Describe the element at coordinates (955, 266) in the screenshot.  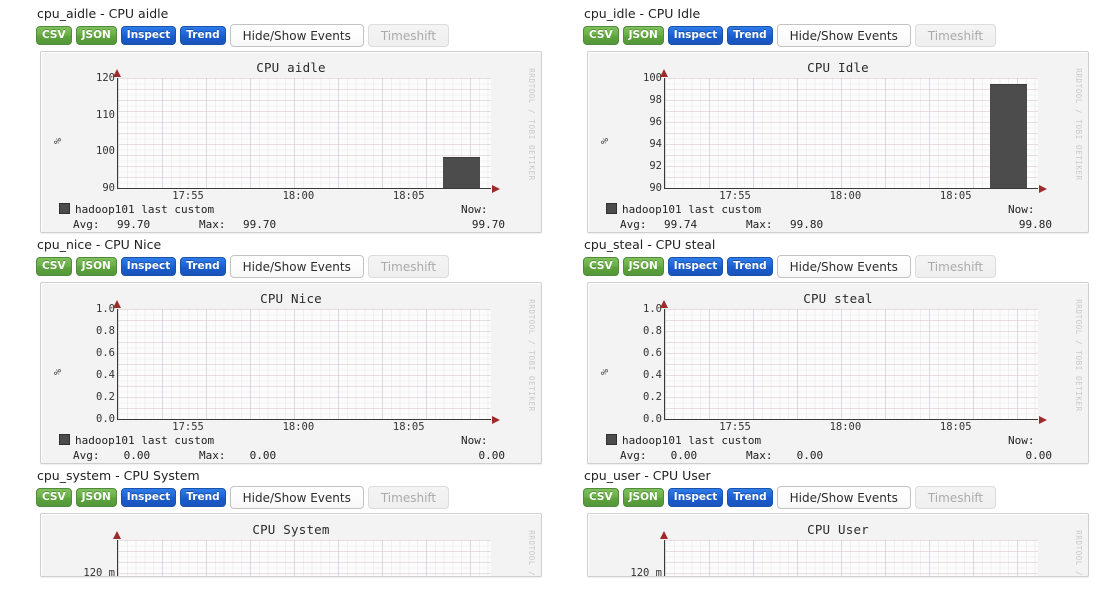
I see `timeshift-button: Timeshift` at that location.